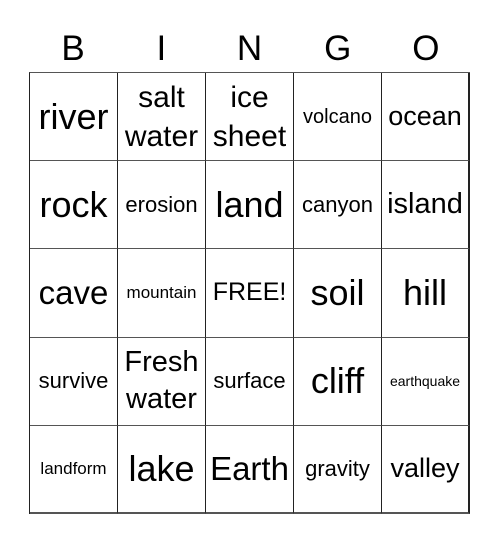  Describe the element at coordinates (161, 48) in the screenshot. I see `header-letter-i: I` at that location.